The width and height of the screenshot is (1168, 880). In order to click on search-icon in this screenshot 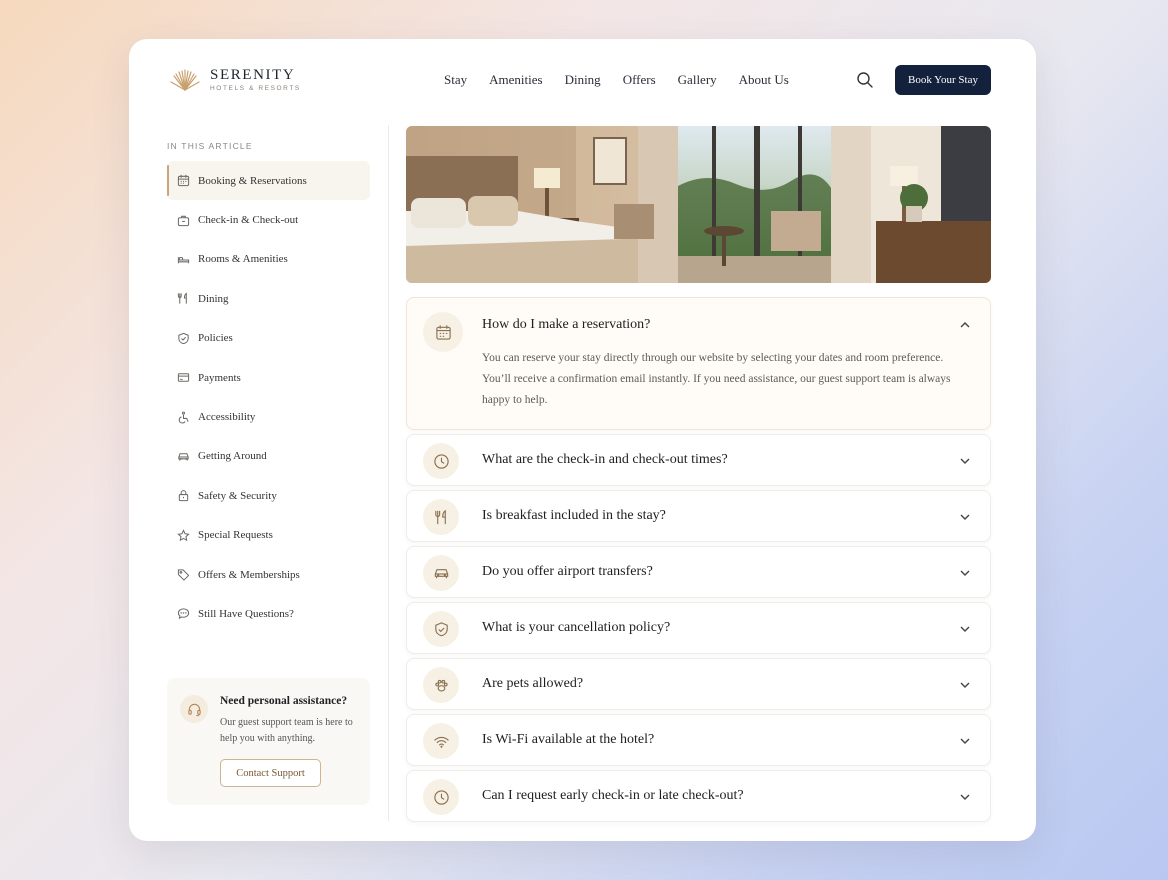, I will do `click(865, 80)`.